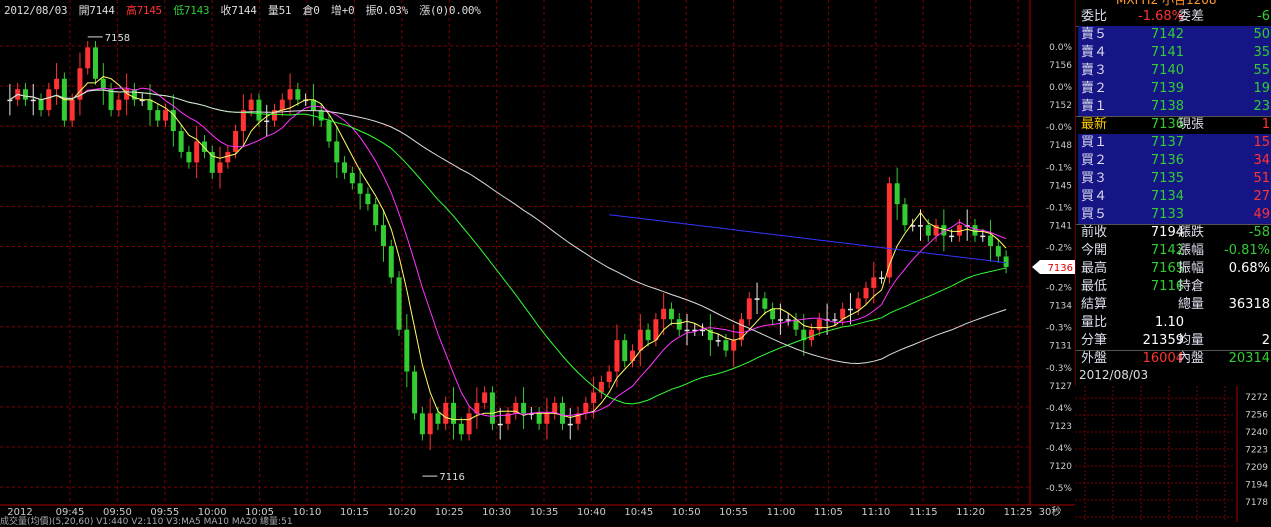  I want to click on quote-value-2: 0.68%, so click(1249, 268).